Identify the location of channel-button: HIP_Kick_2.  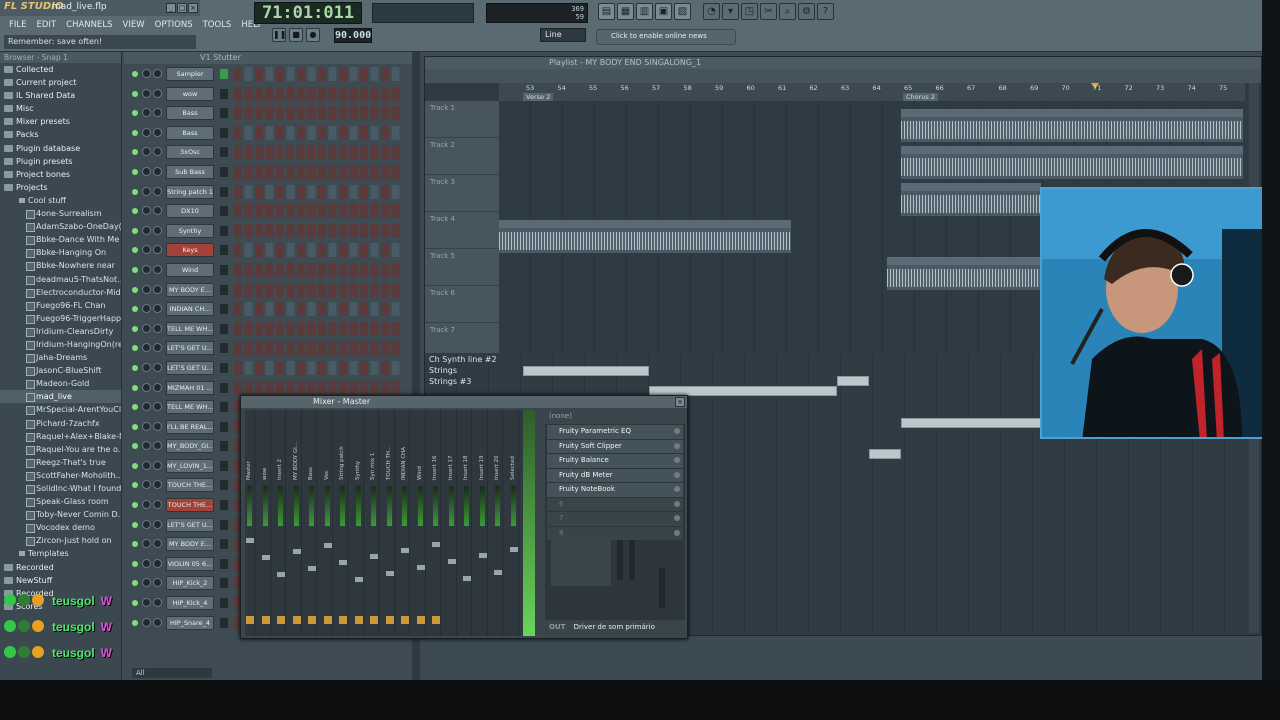
(190, 583).